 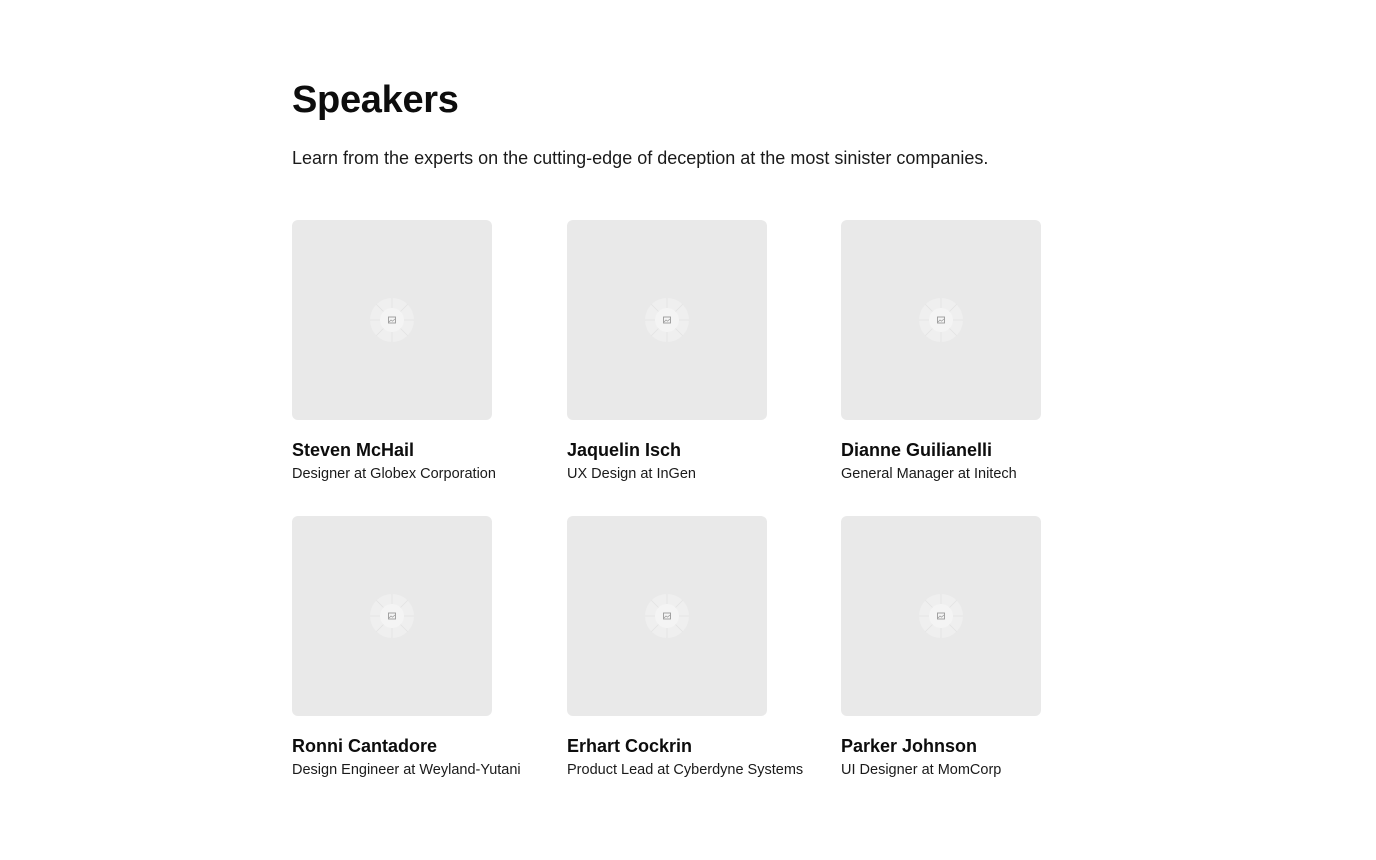 What do you see at coordinates (917, 450) in the screenshot?
I see `speaker-name: Dianne Guilianelli` at bounding box center [917, 450].